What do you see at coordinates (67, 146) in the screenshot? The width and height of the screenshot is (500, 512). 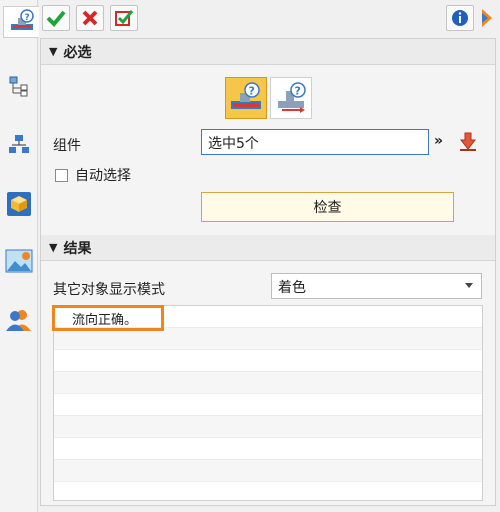 I see `component-label: 组件` at bounding box center [67, 146].